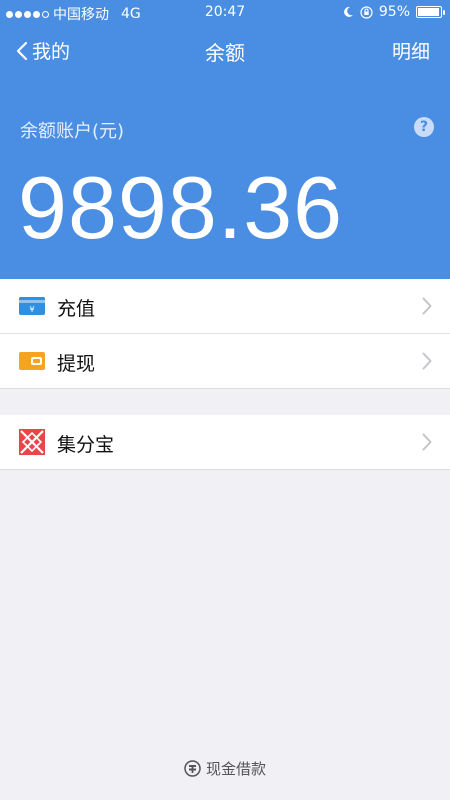  Describe the element at coordinates (72, 131) in the screenshot. I see `account-label: 余额账户(元)` at that location.